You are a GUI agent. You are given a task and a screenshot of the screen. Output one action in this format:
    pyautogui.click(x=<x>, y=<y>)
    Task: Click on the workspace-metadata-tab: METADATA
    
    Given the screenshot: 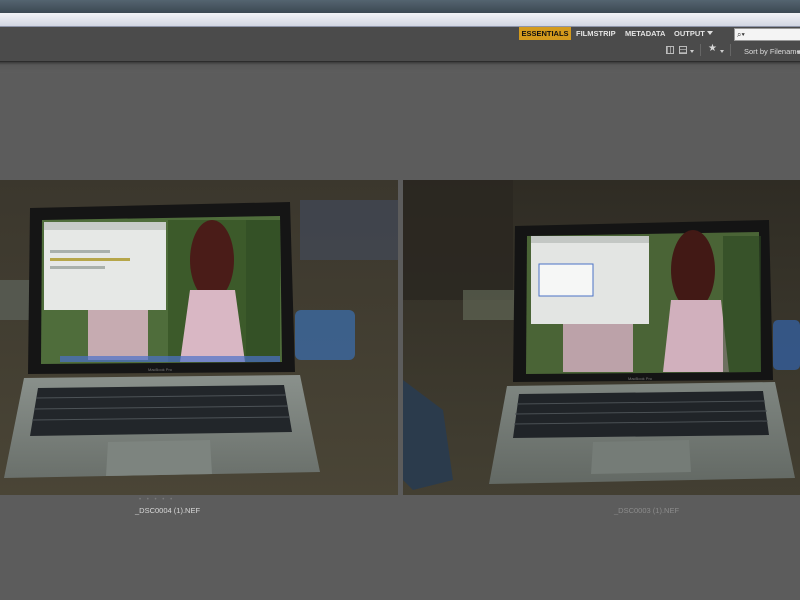 What is the action you would take?
    pyautogui.click(x=645, y=33)
    